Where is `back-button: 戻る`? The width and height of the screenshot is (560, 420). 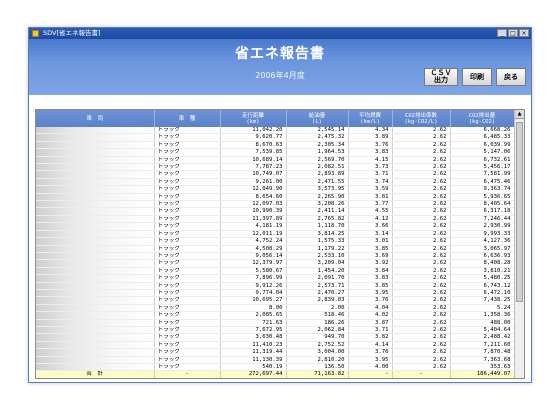
back-button: 戻る is located at coordinates (511, 77).